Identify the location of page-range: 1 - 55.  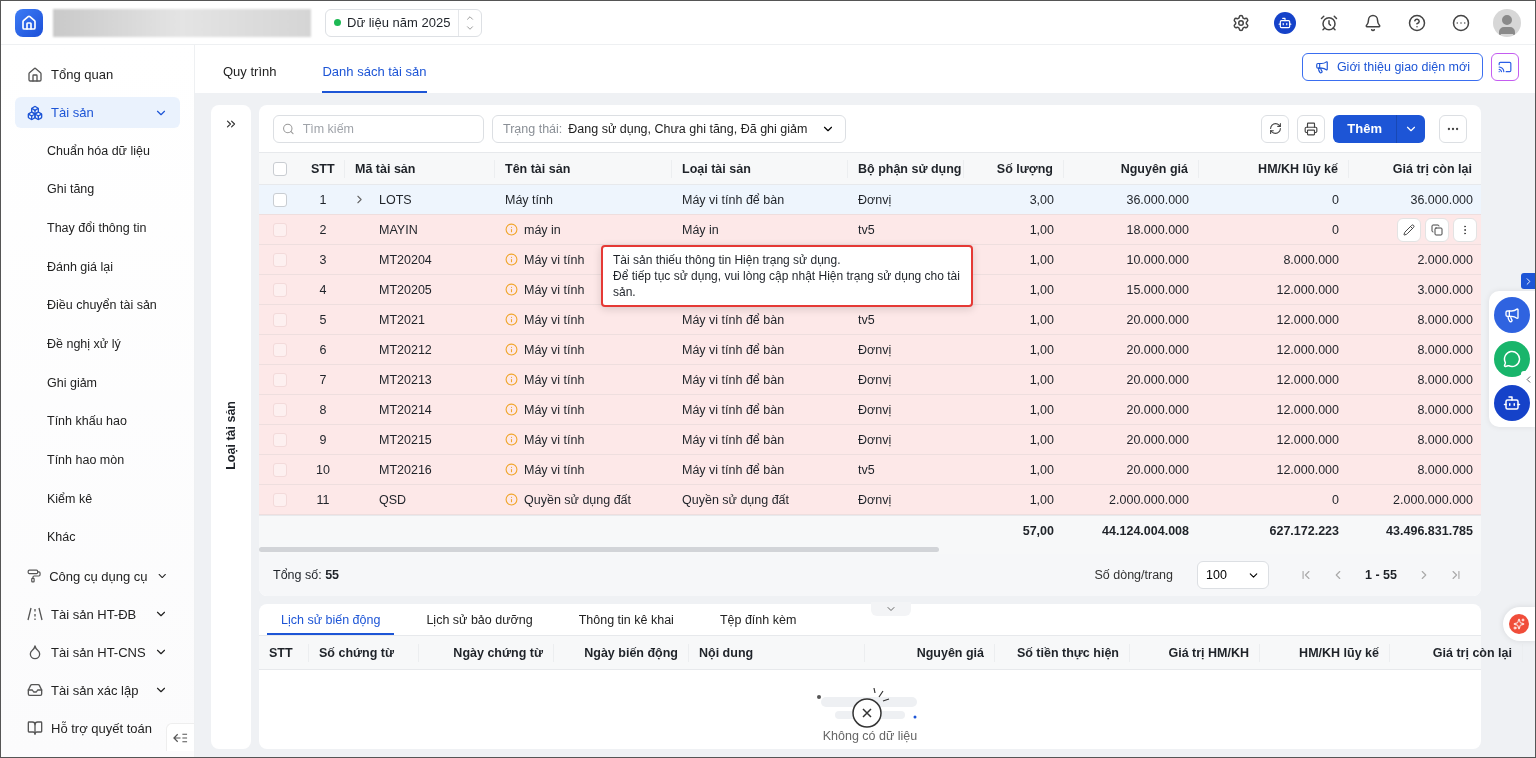
(1381, 575).